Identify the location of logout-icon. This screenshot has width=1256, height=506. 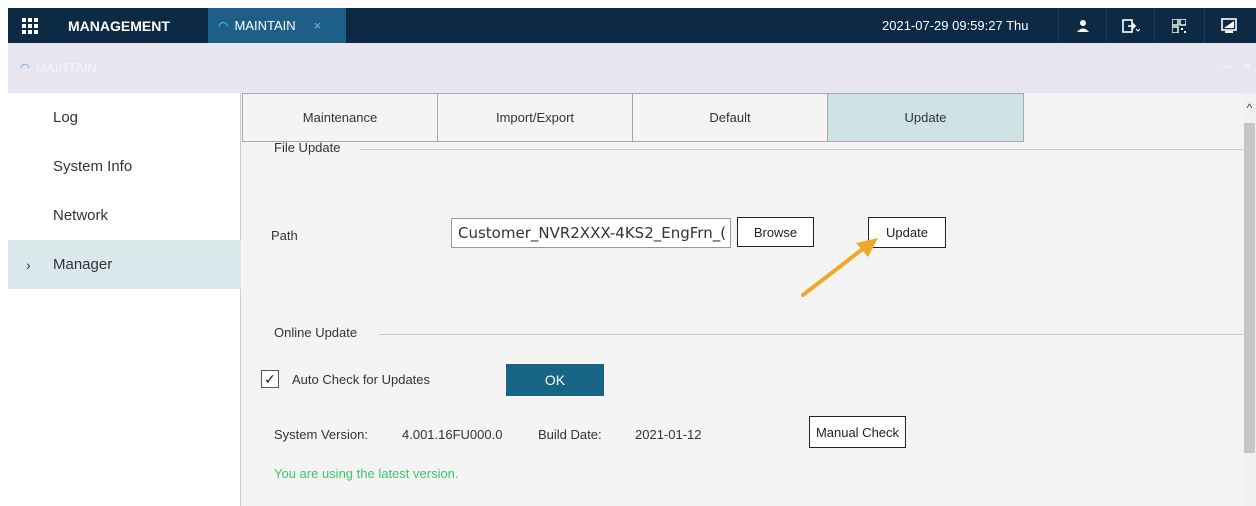
(1130, 25).